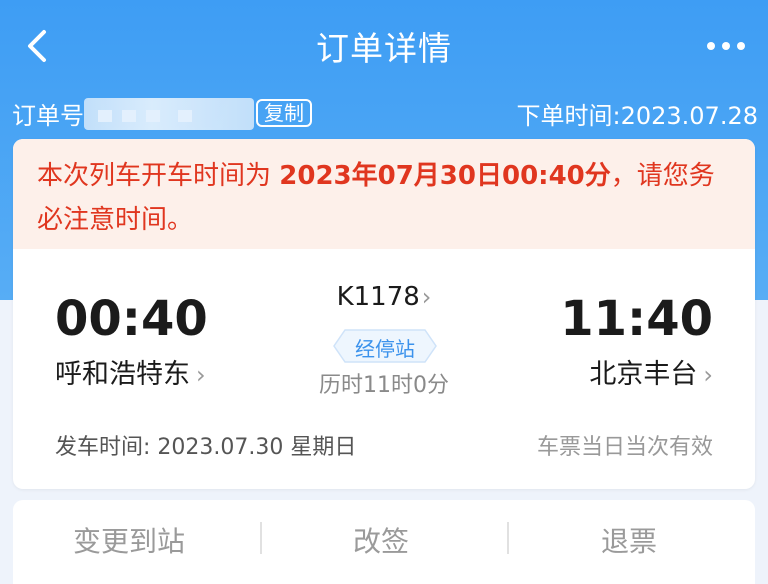  Describe the element at coordinates (637, 116) in the screenshot. I see `order-time: 下单时间:2023.07.28` at that location.